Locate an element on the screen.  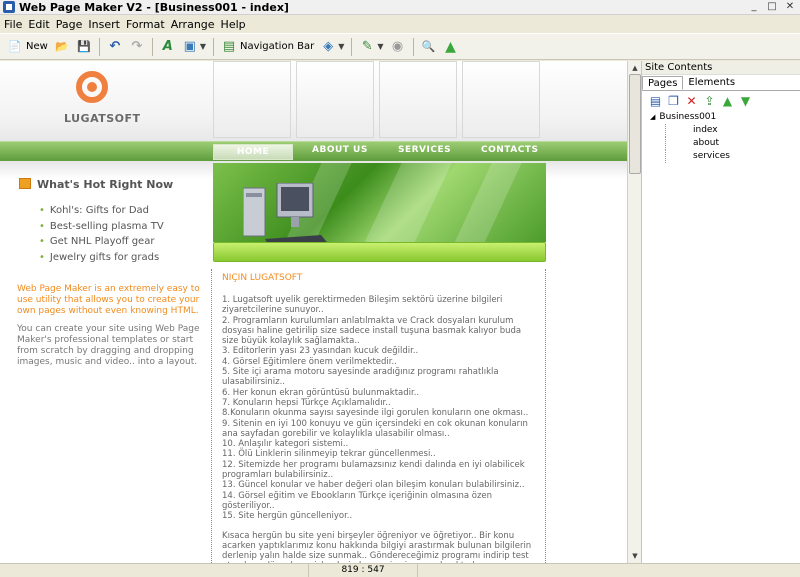
undo-button: ↶ is located at coordinates (115, 47).